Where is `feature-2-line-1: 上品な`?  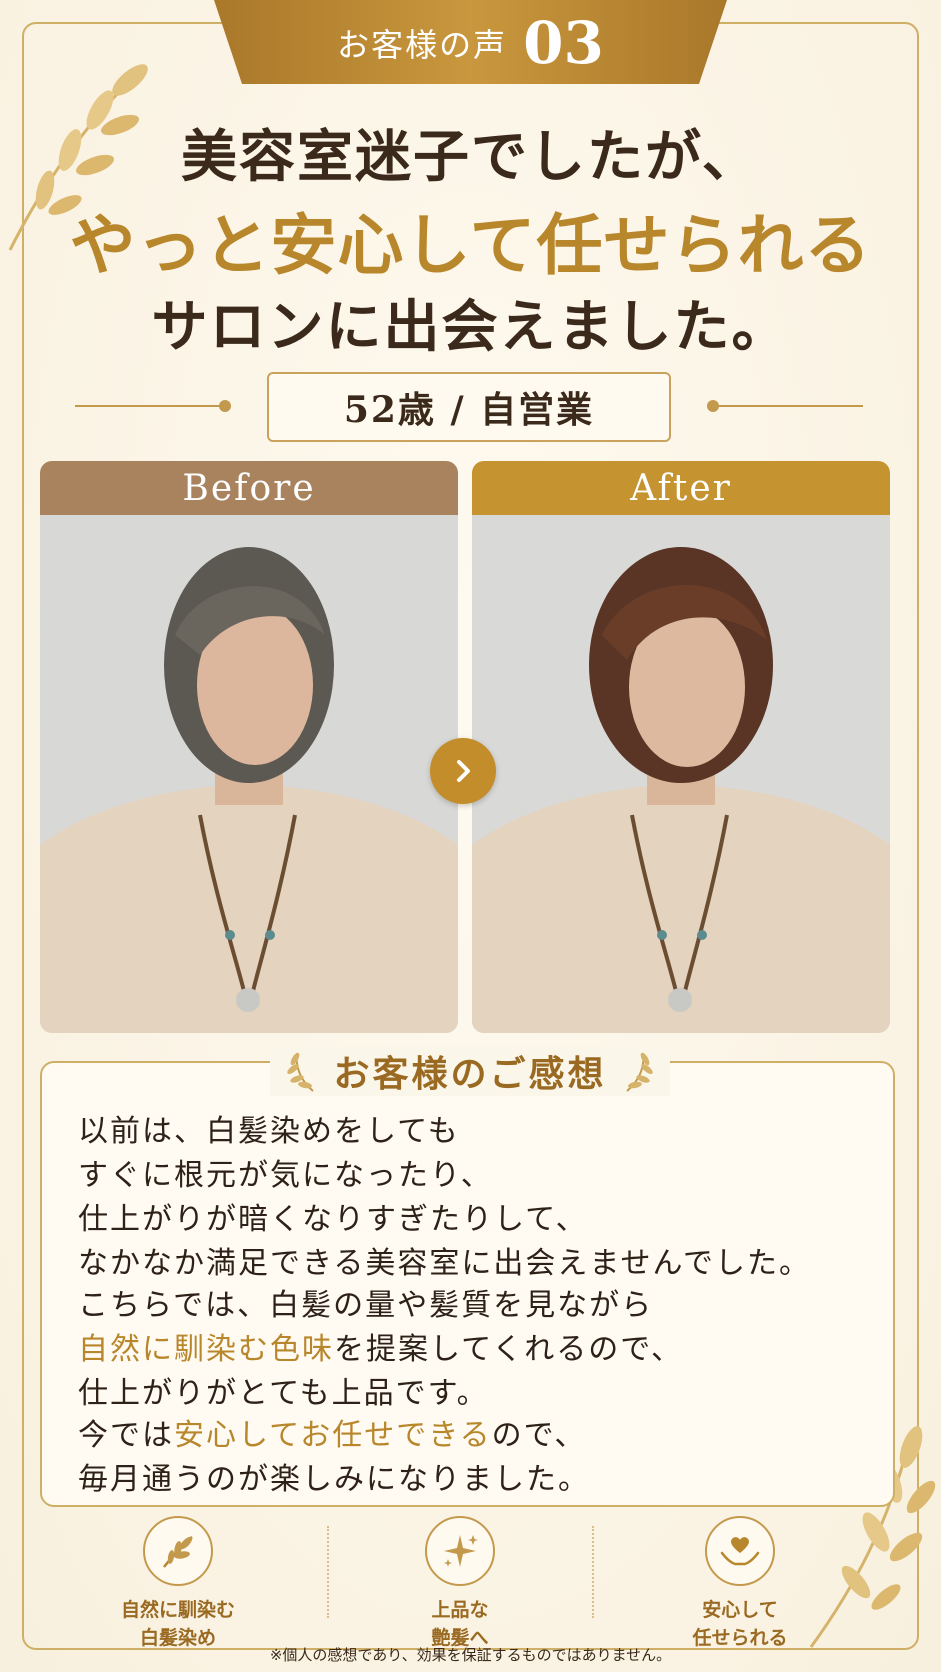
feature-2-line-1: 上品な is located at coordinates (460, 1610).